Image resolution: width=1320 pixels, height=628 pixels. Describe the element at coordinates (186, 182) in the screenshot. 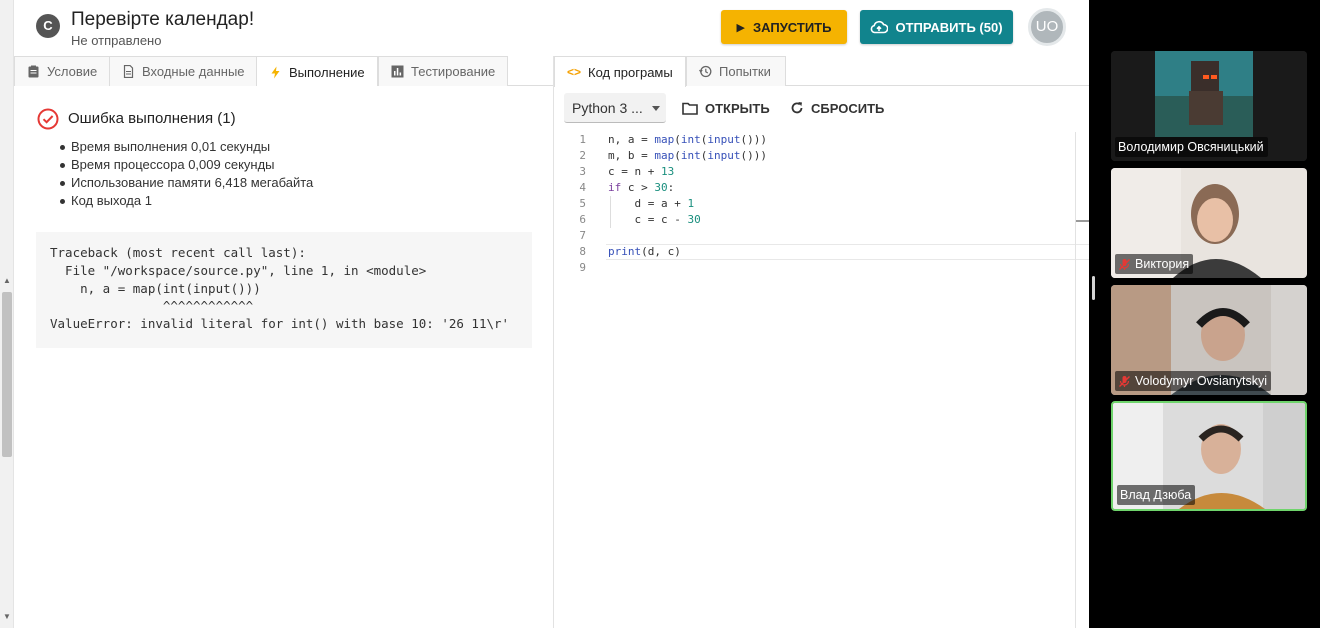

I see `stat-memory: Использование памяти 6,418 мегабайта` at that location.